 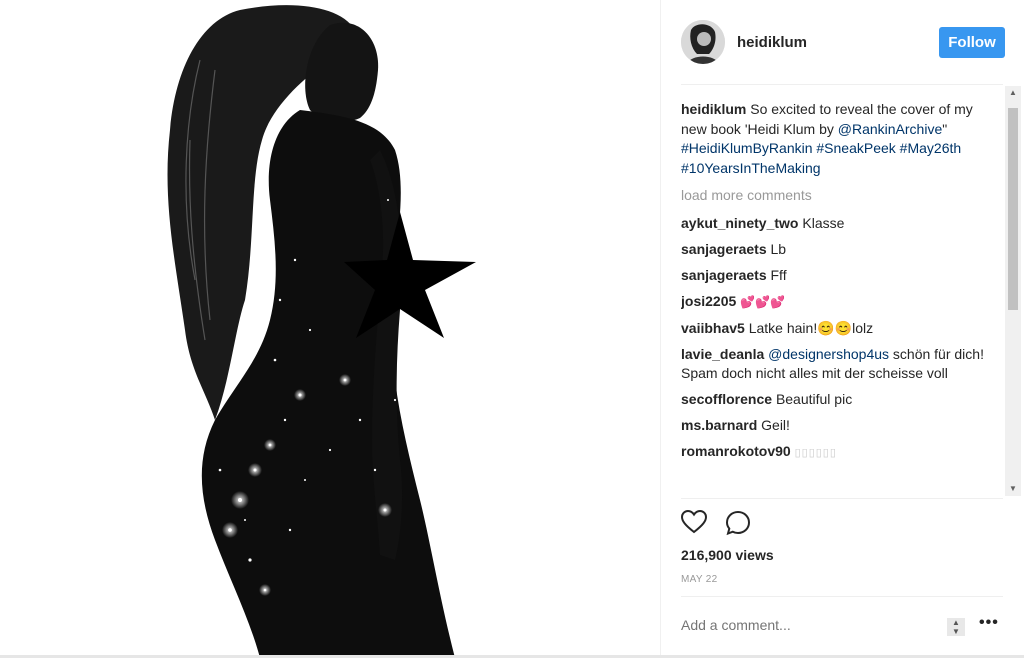 What do you see at coordinates (708, 301) in the screenshot?
I see `comment-username: josi2205` at bounding box center [708, 301].